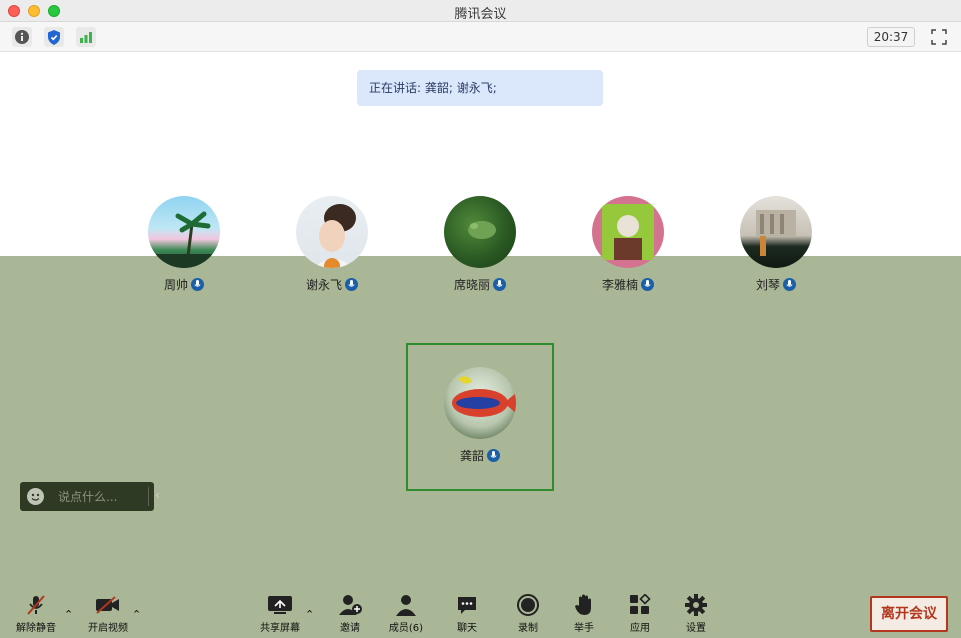 The image size is (961, 638). I want to click on participant-name: 席晓丽, so click(471, 285).